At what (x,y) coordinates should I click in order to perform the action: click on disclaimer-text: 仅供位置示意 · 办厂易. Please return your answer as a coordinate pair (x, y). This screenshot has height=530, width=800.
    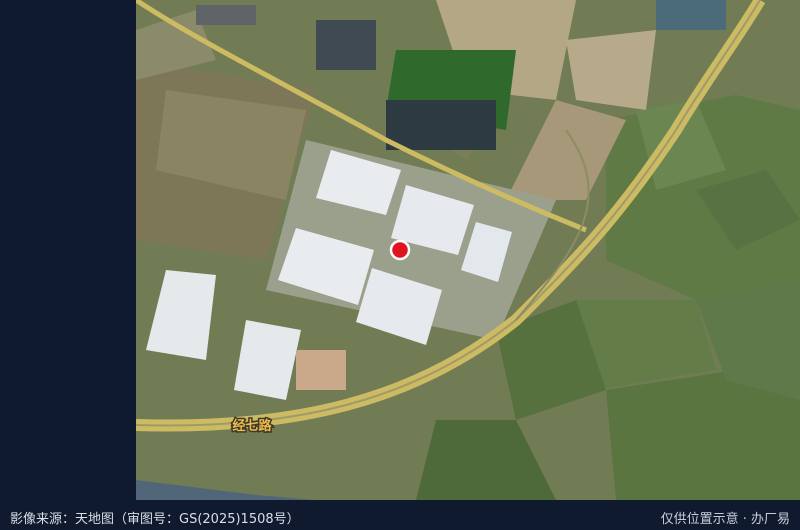
    Looking at the image, I should click on (725, 519).